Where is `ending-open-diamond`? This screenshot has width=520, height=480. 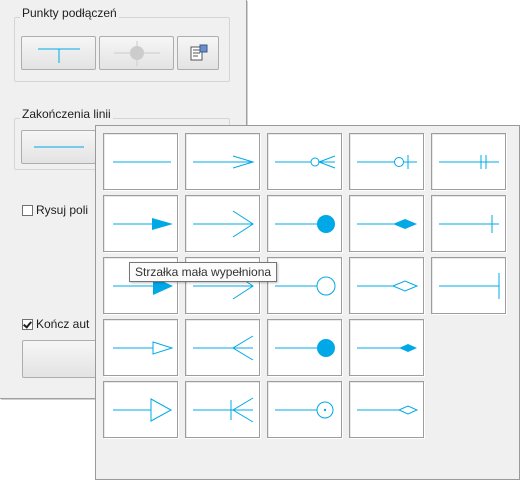 ending-open-diamond is located at coordinates (386, 285).